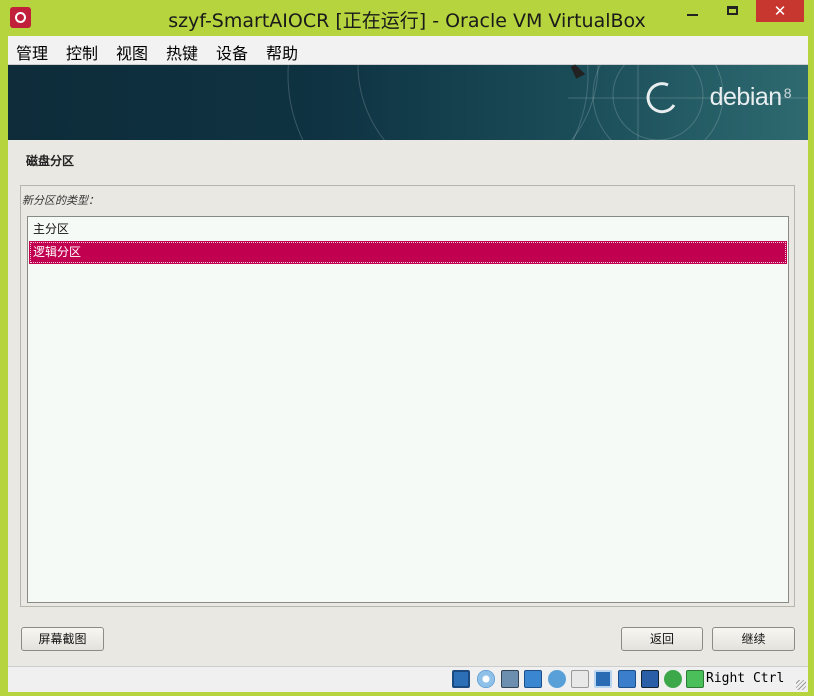 This screenshot has height=696, width=814. Describe the element at coordinates (695, 679) in the screenshot. I see `download-icon` at that location.